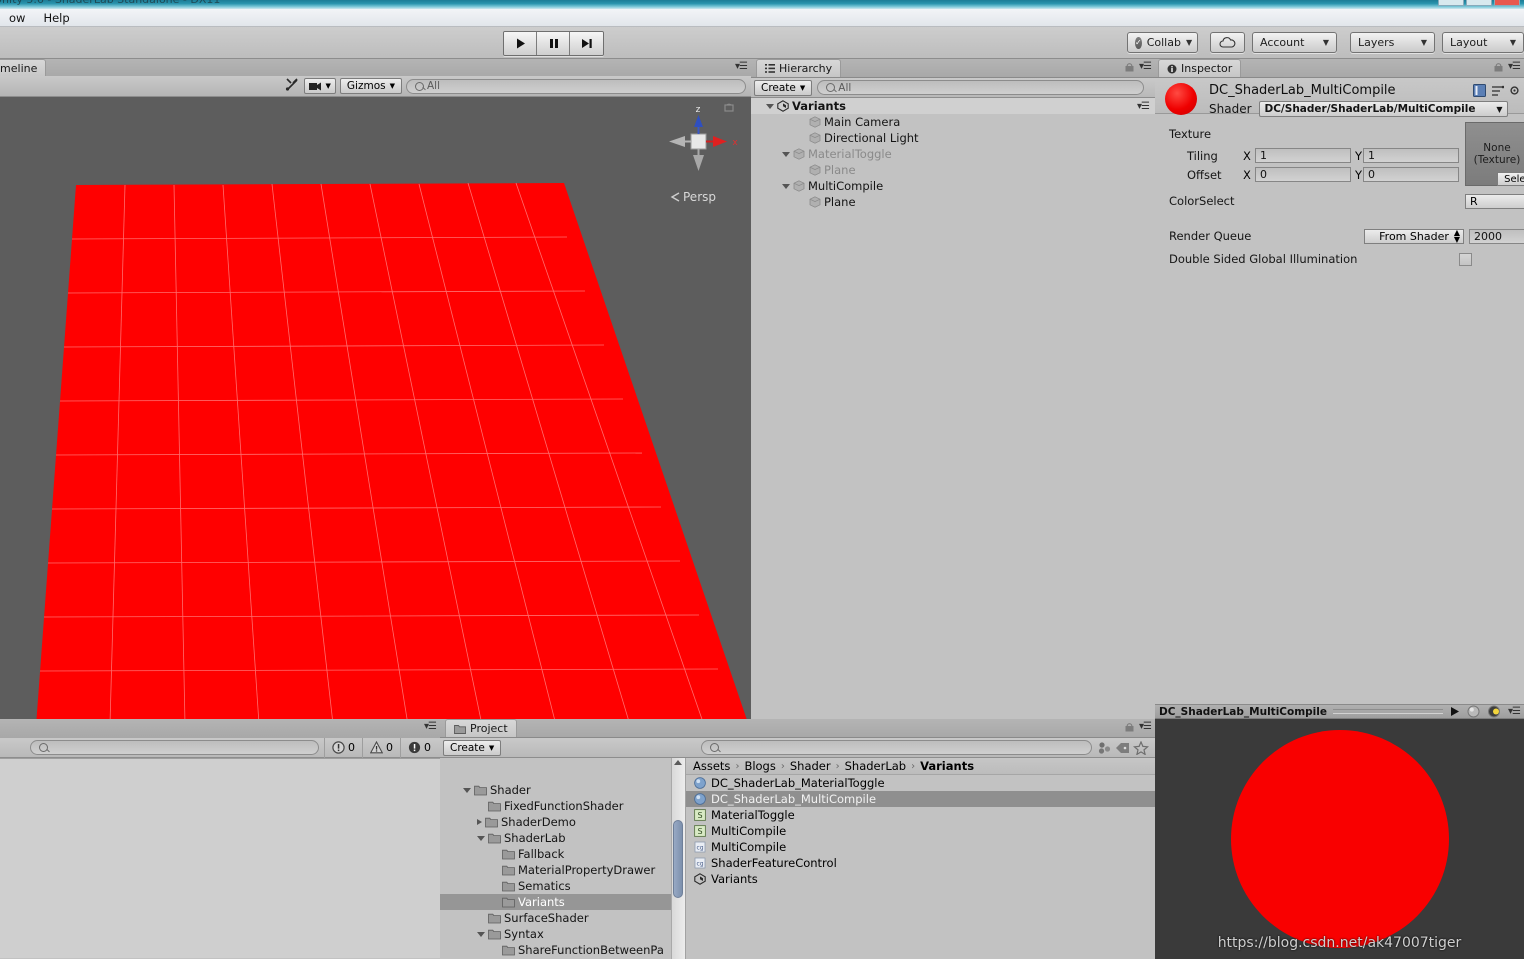  Describe the element at coordinates (220, 858) in the screenshot. I see `console-log-list` at that location.